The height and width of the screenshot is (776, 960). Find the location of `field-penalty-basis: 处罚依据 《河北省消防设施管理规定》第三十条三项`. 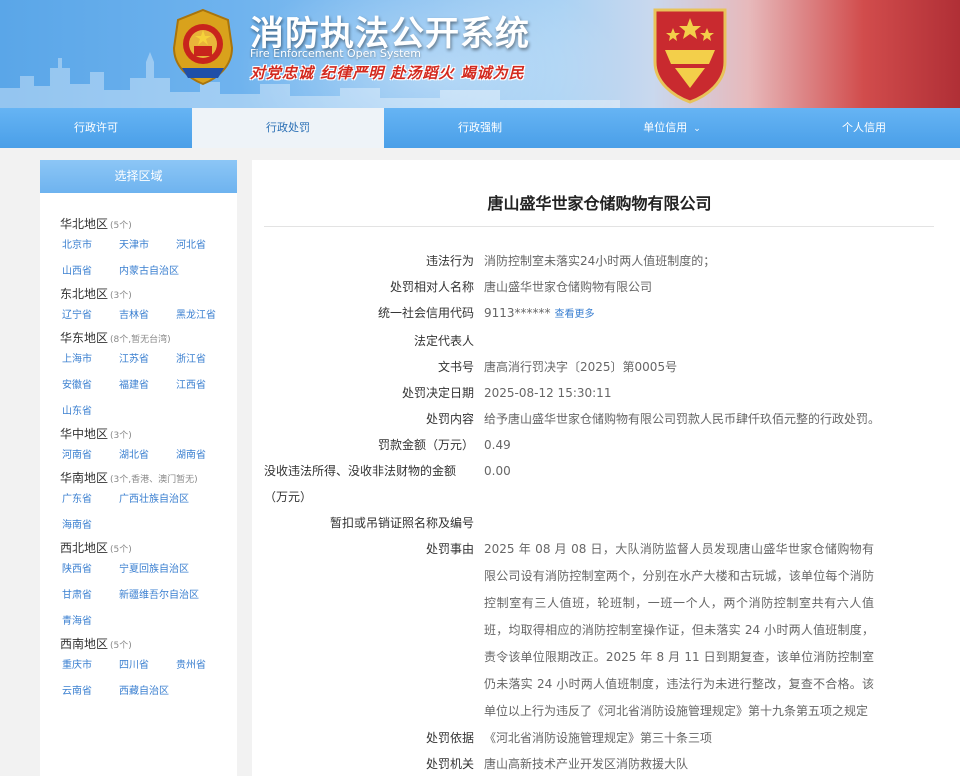

field-penalty-basis: 处罚依据 《河北省消防设施管理规定》第三十条三项 is located at coordinates (606, 738).